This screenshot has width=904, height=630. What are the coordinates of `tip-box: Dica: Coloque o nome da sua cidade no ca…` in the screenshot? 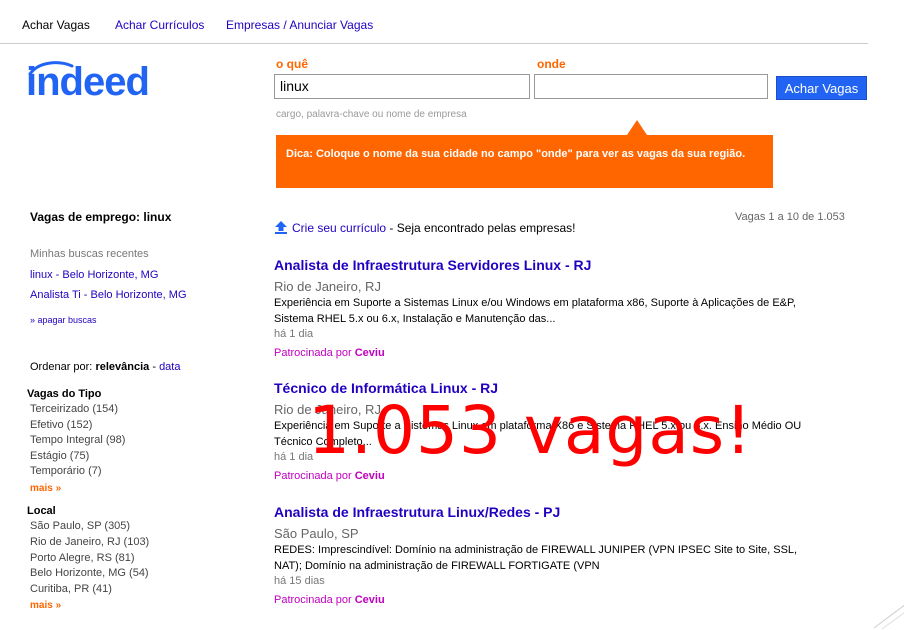 It's located at (524, 161).